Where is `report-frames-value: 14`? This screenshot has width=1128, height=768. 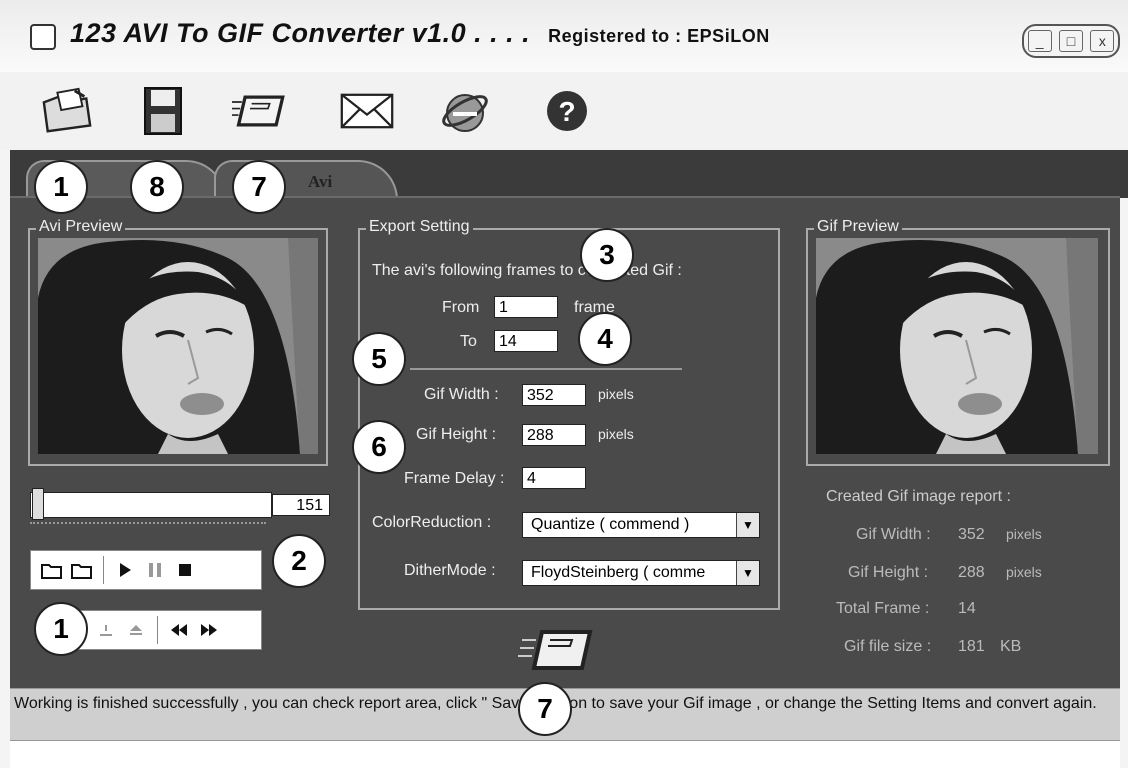
report-frames-value: 14 is located at coordinates (967, 608).